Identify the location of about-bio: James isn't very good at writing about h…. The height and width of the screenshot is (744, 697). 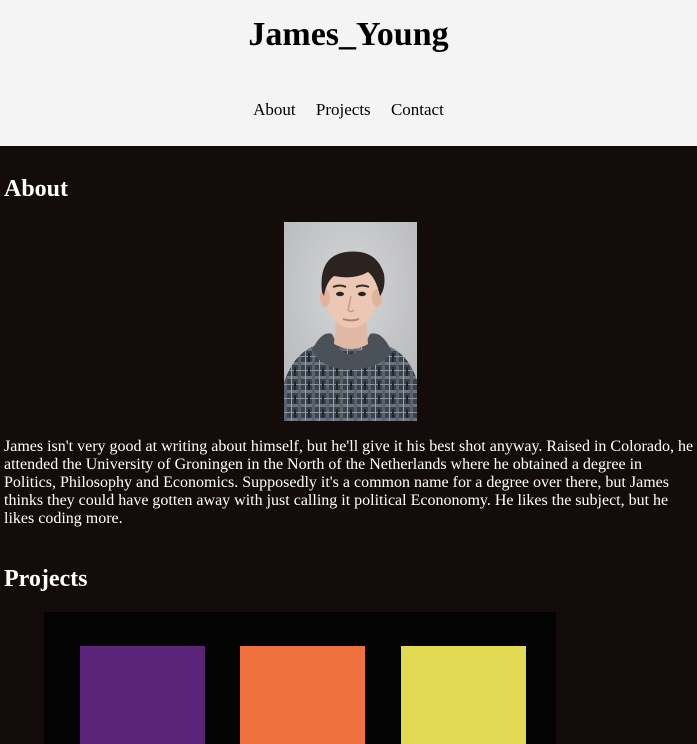
(349, 482).